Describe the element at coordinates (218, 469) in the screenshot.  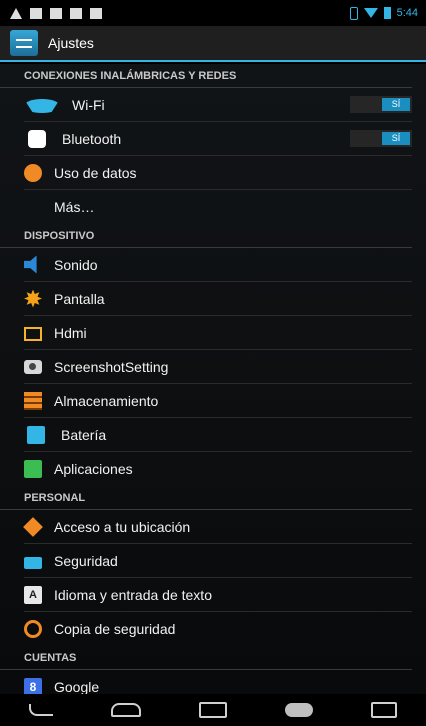
I see `settings-item-apps: Aplicaciones` at that location.